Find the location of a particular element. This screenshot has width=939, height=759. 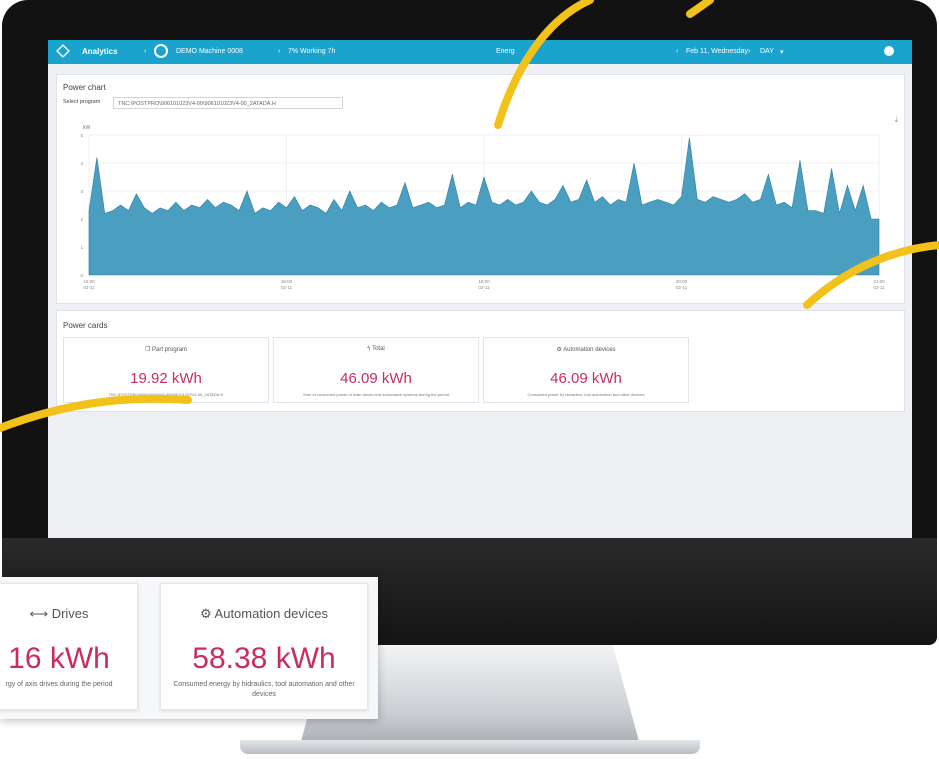

card-automation-title: ⚙ Automation devices is located at coordinates (586, 349).